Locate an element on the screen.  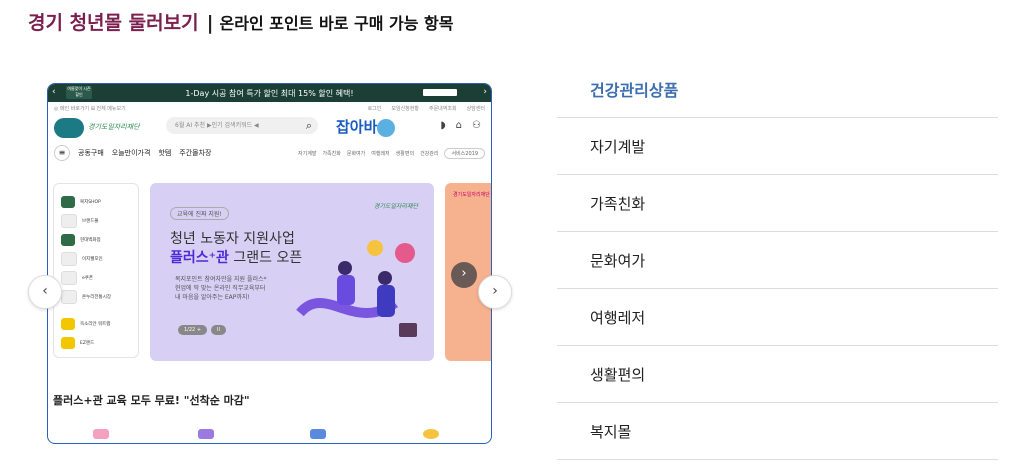
side-item-label: 온누리전통시장 is located at coordinates (96, 297).